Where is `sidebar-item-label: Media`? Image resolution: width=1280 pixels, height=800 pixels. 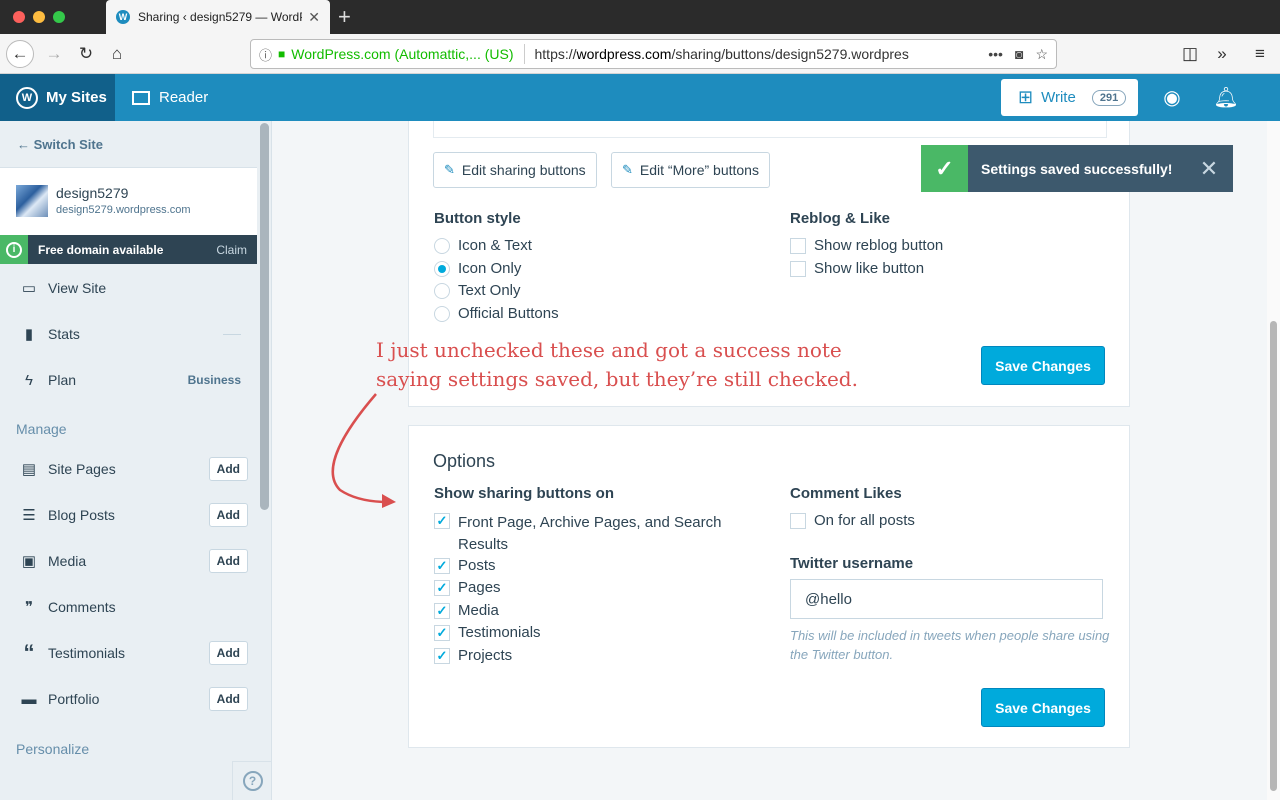 sidebar-item-label: Media is located at coordinates (67, 561).